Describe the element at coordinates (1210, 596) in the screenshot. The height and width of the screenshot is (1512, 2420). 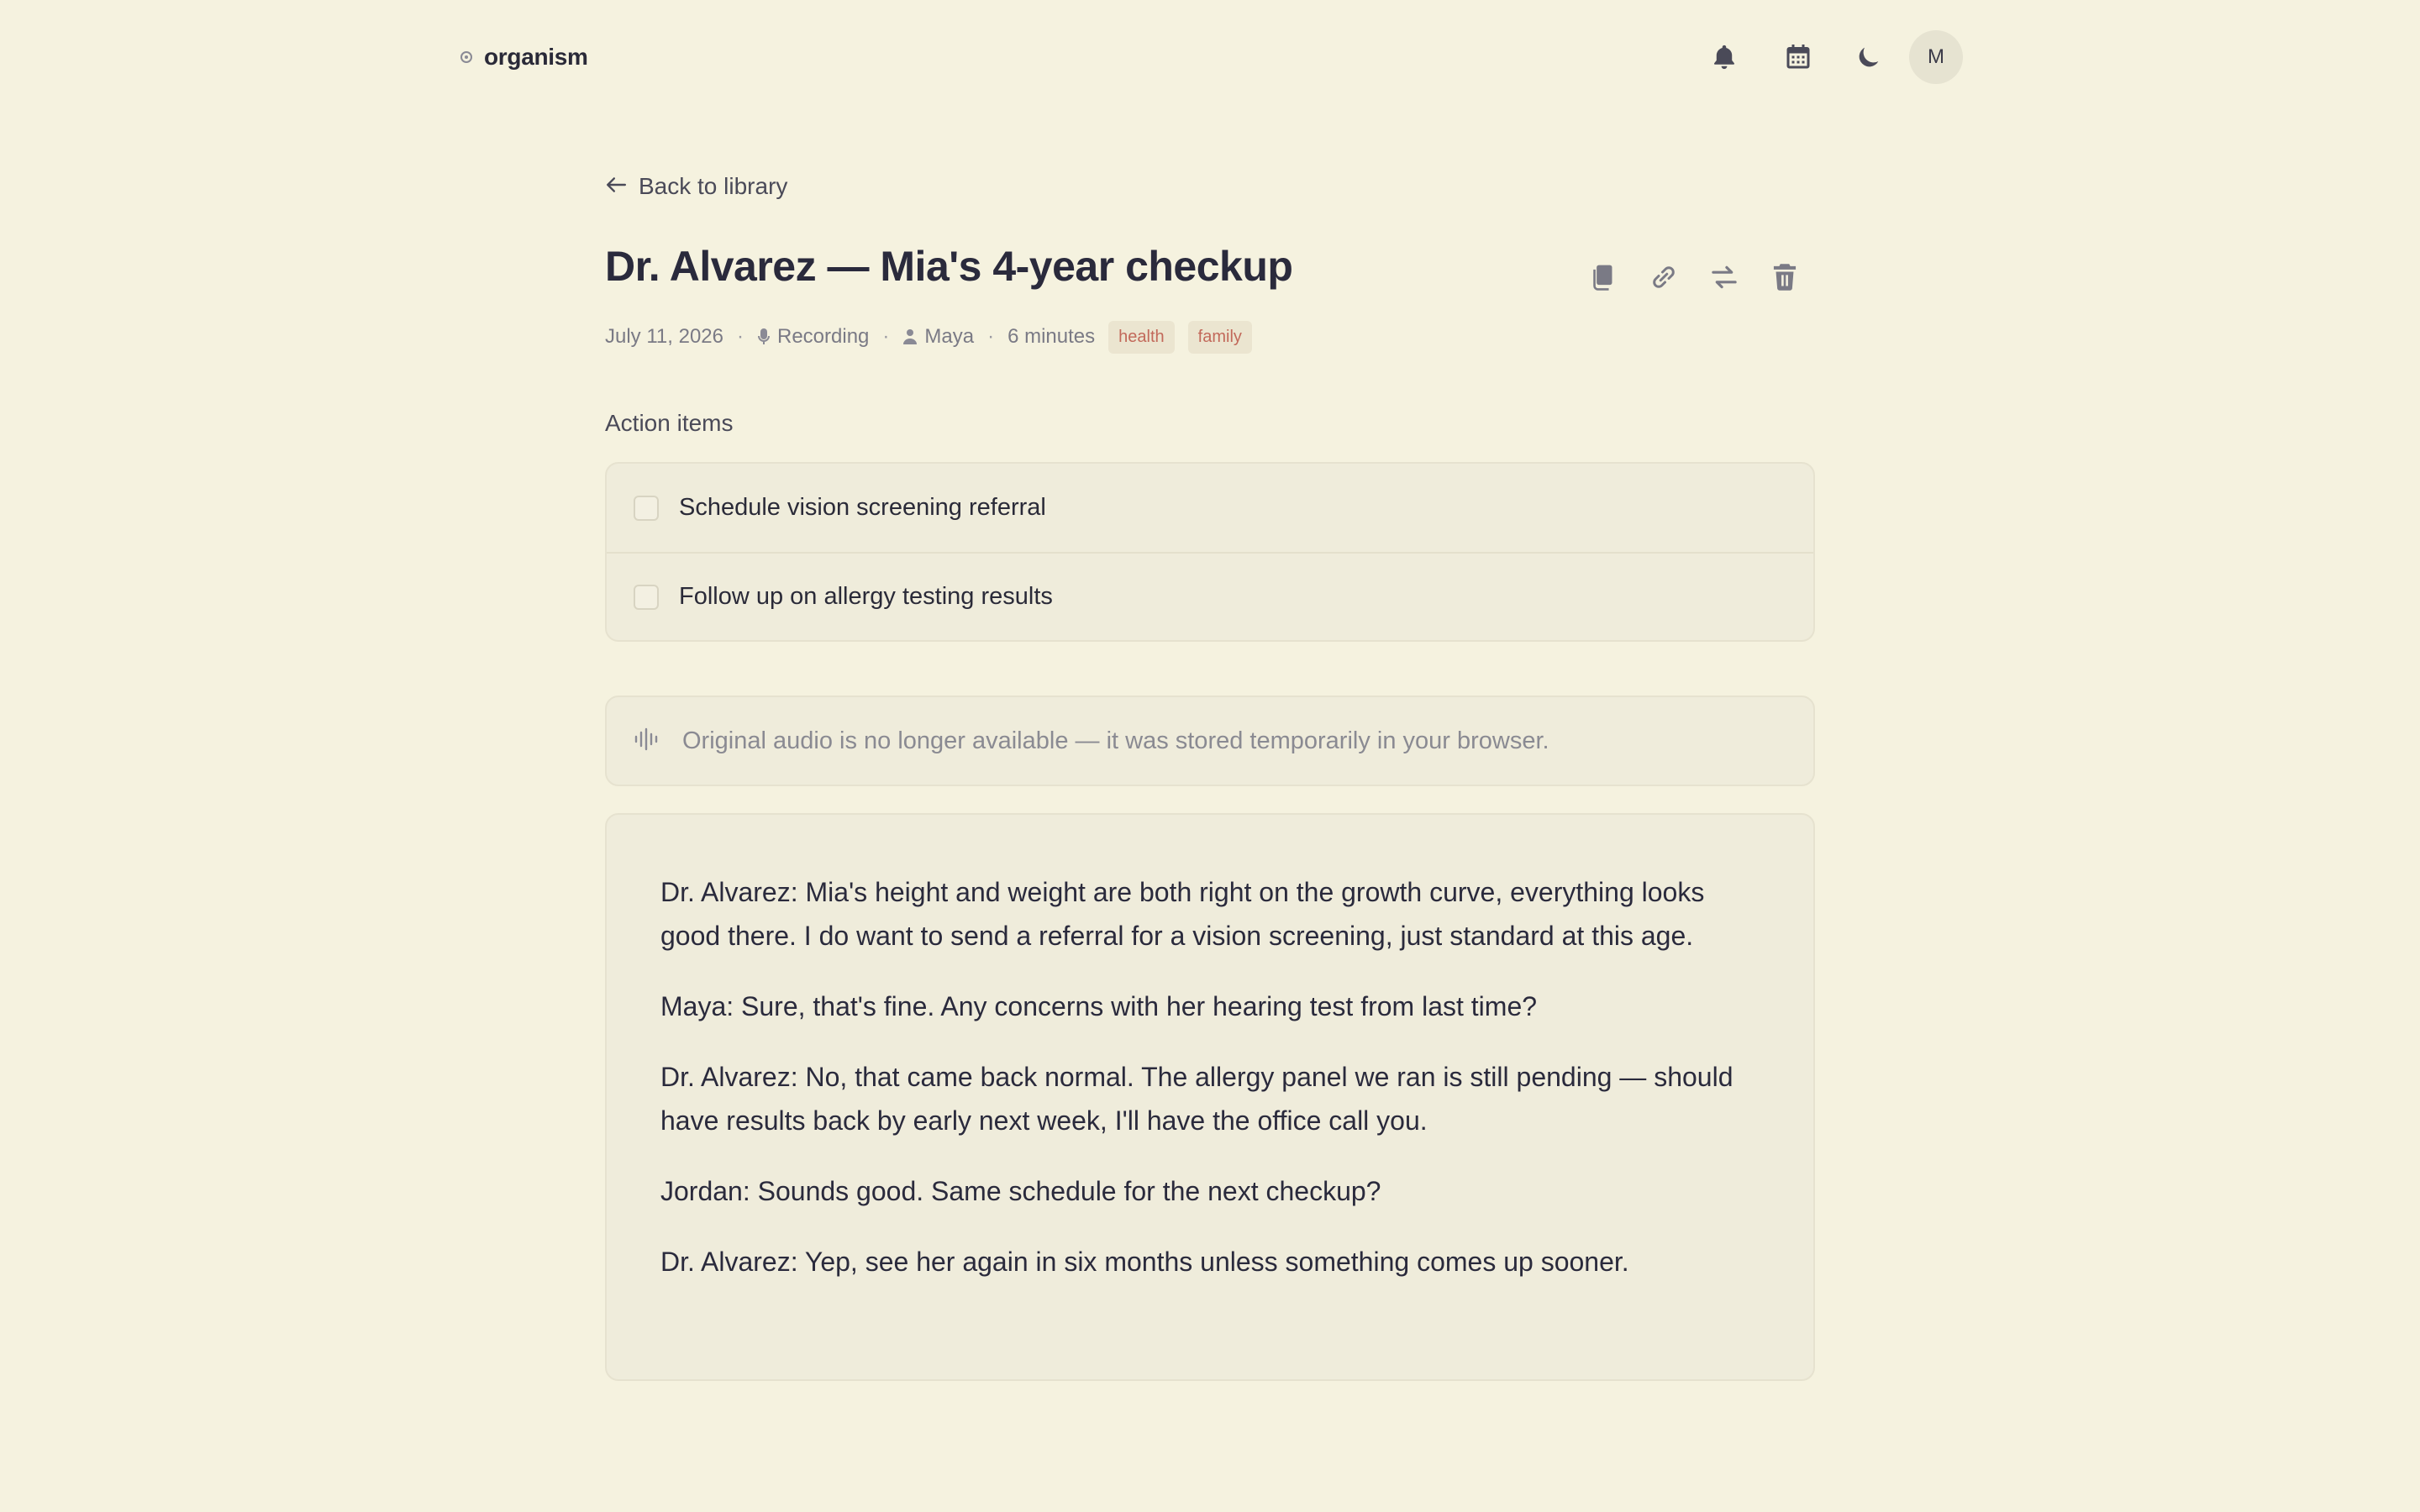
I see `action-item: Follow up on allergy testing results` at that location.